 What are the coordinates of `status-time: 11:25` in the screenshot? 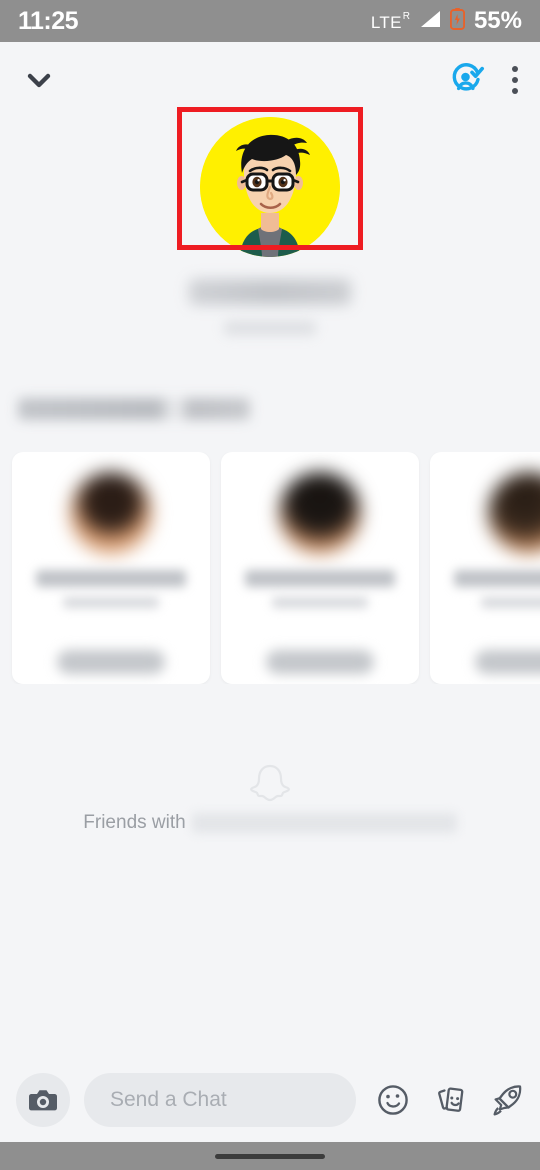 It's located at (48, 20).